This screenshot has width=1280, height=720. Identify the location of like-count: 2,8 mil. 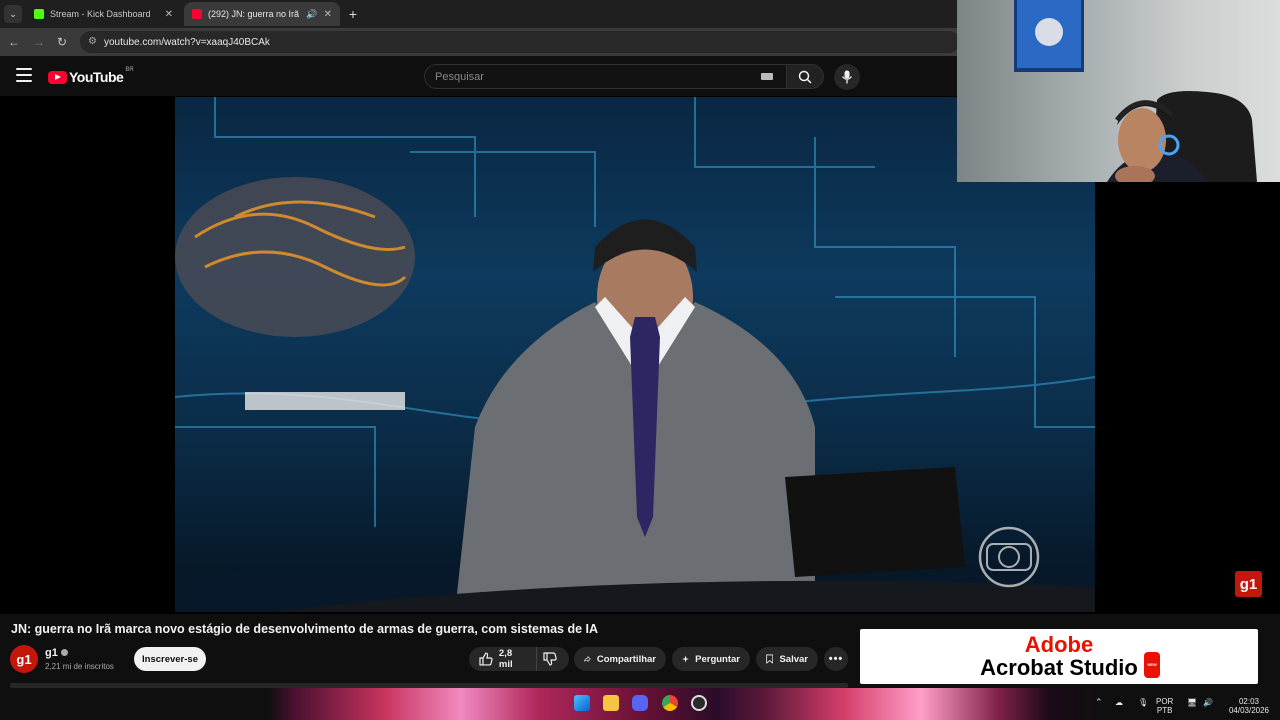
(505, 659).